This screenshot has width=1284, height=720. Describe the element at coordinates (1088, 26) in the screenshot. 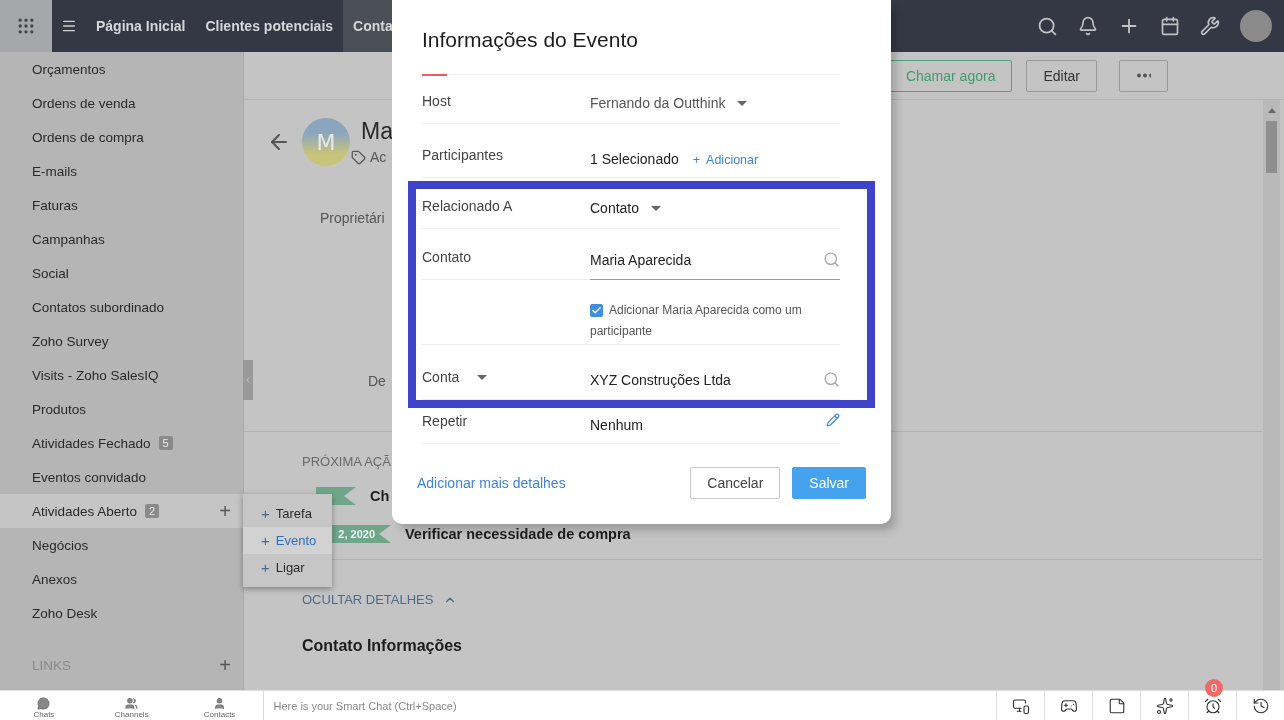

I see `bell-icon` at that location.